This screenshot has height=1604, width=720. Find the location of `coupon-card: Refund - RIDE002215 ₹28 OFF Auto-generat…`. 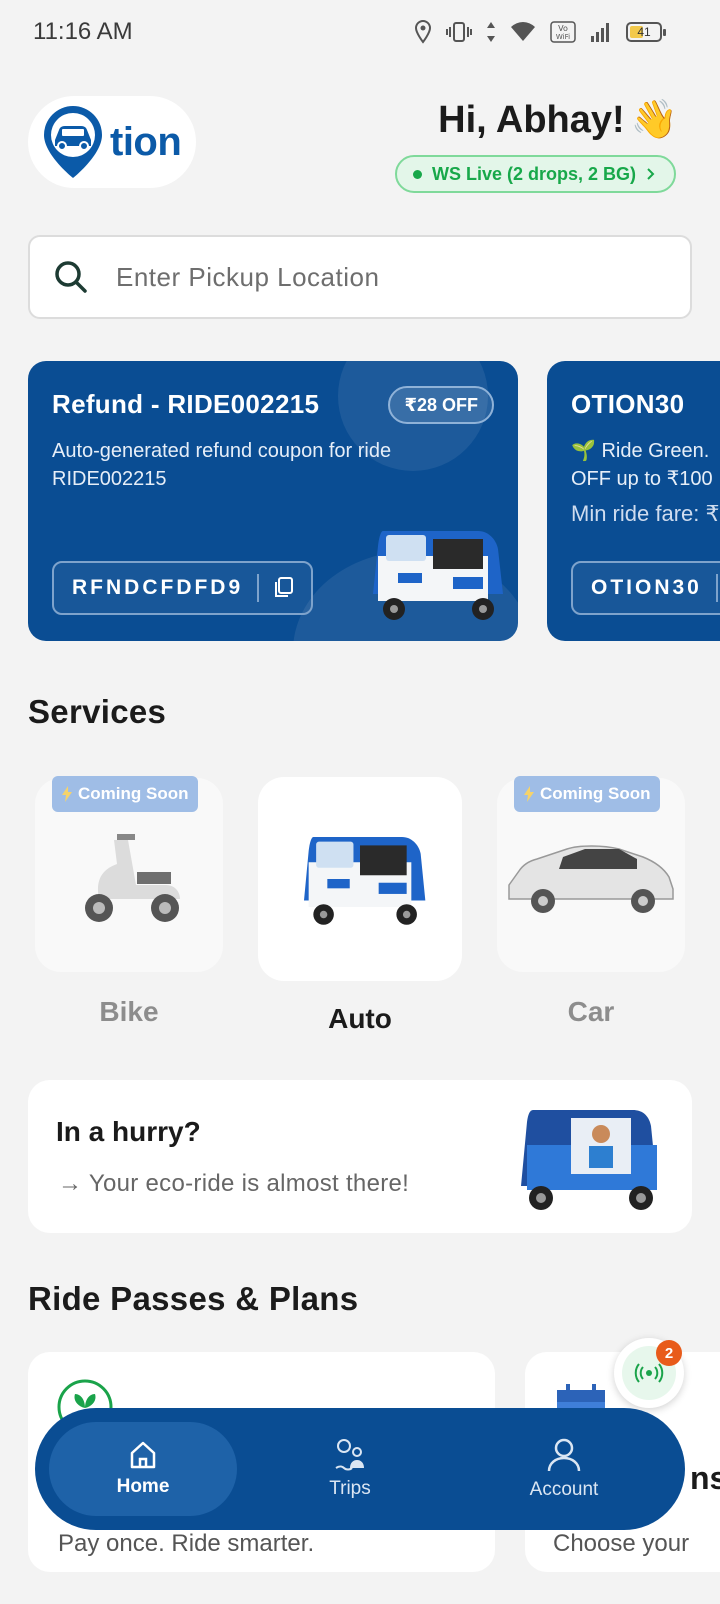

coupon-card: Refund - RIDE002215 ₹28 OFF Auto-generat… is located at coordinates (273, 501).